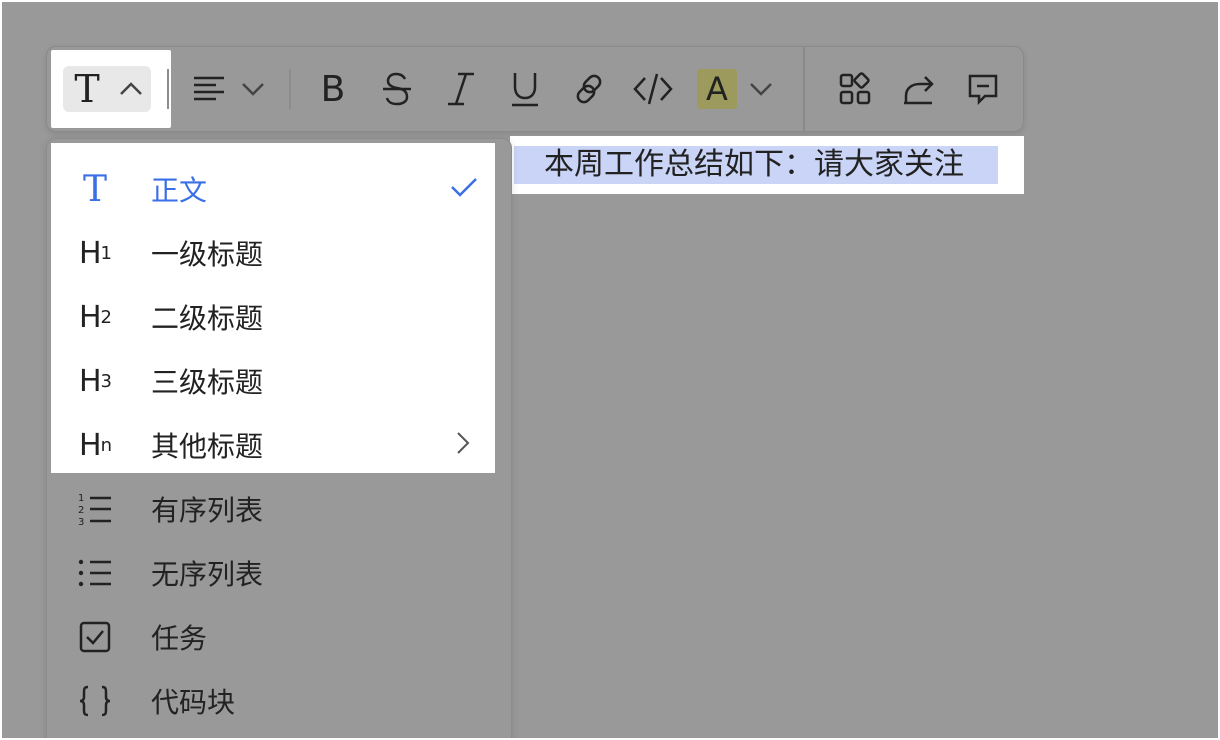  I want to click on menu-item-unordered-list: 无序列表, so click(273, 573).